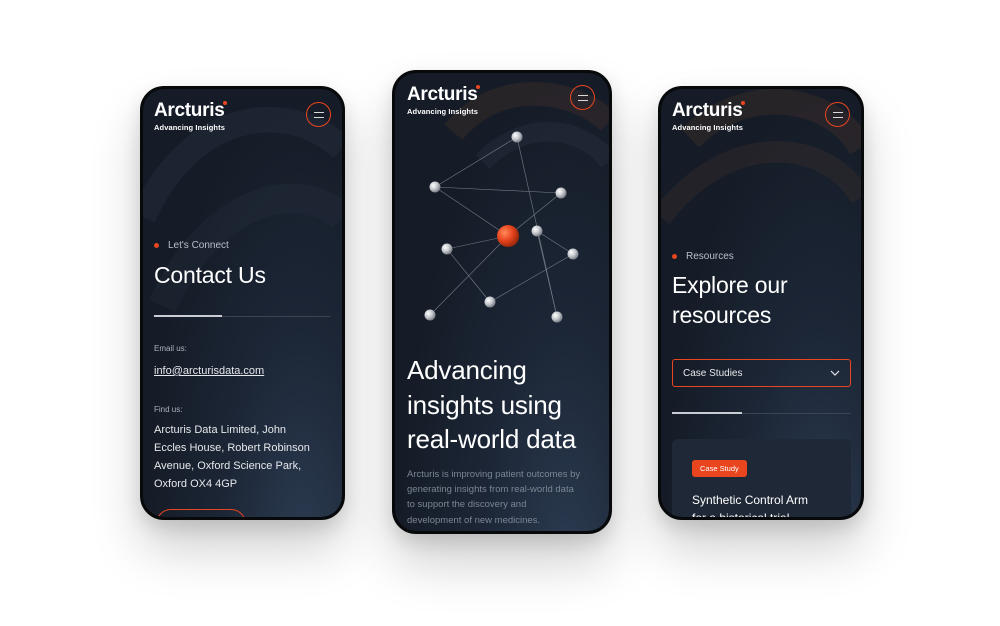 This screenshot has width=1000, height=626. I want to click on resource-type-select: Case Studies, so click(761, 373).